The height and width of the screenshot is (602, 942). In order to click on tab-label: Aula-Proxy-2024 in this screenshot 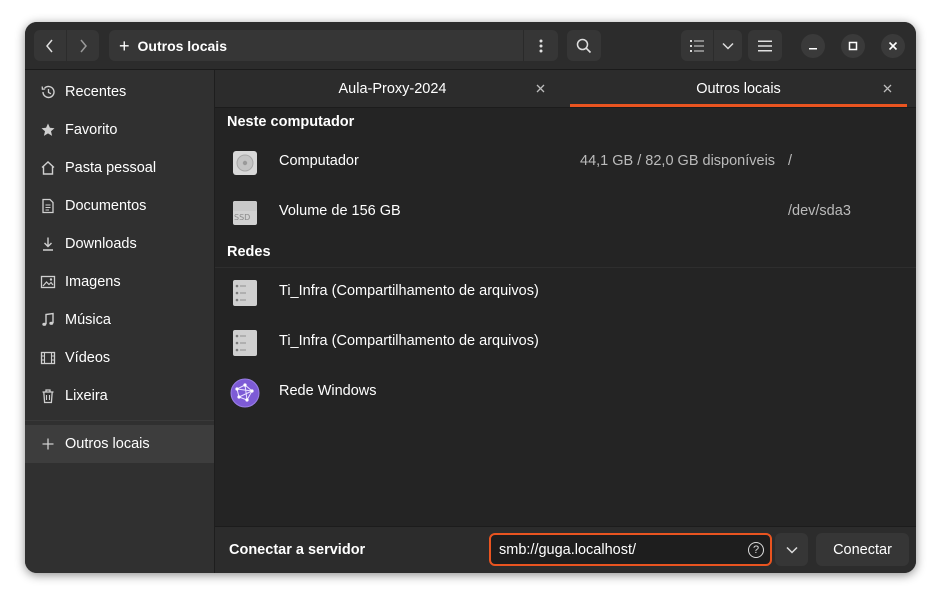, I will do `click(392, 88)`.